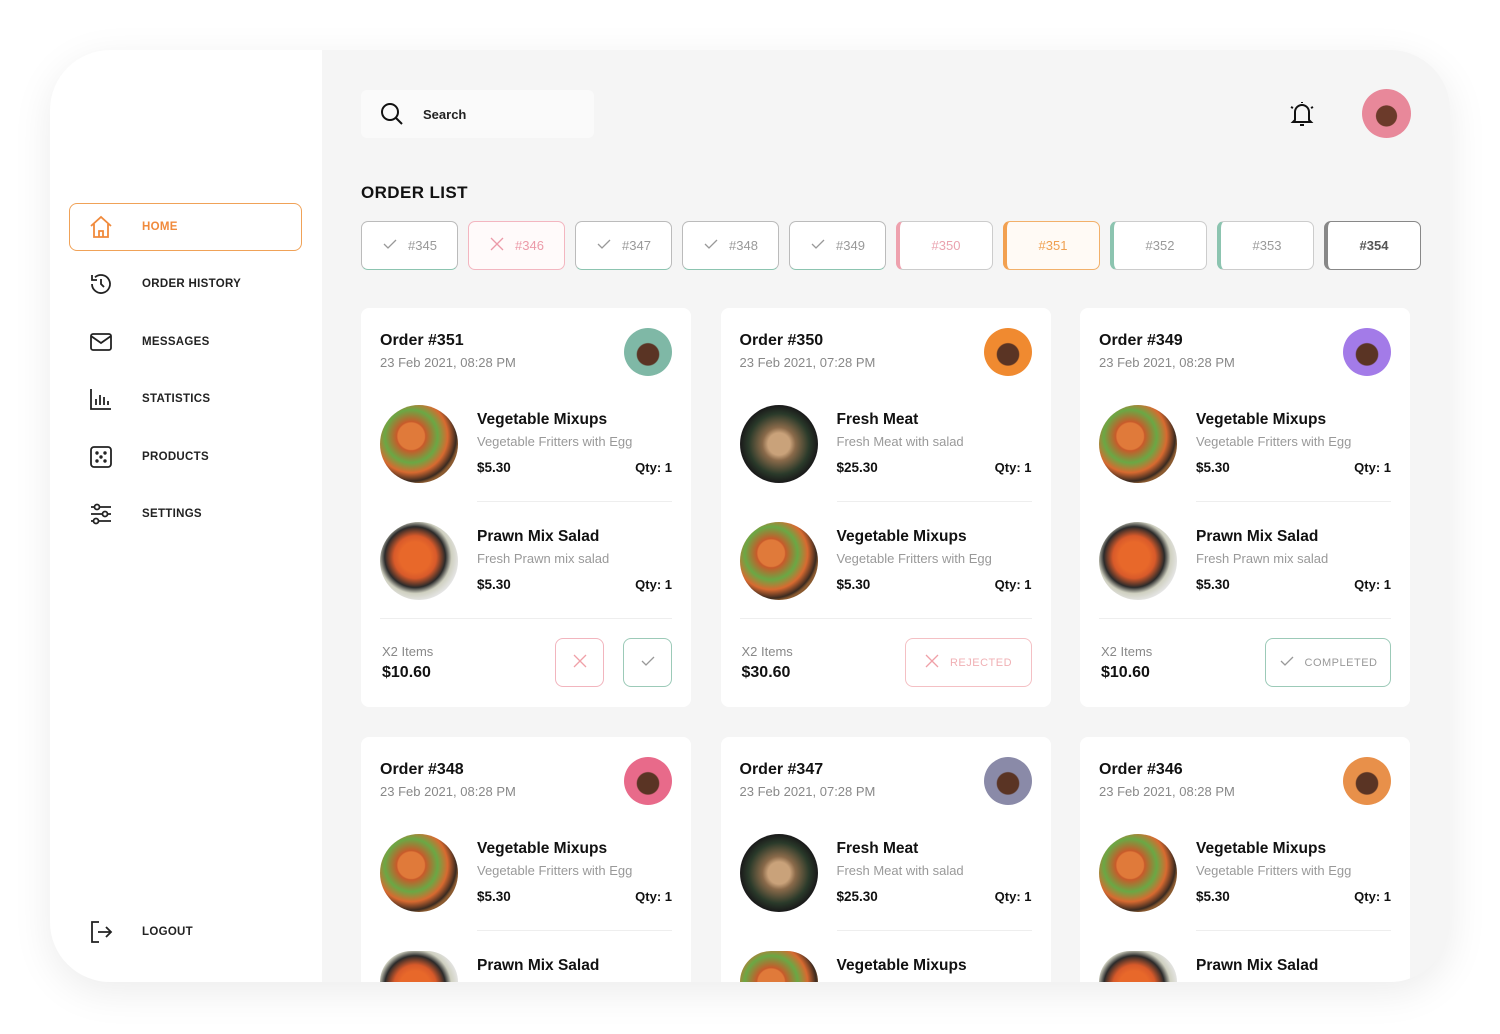  Describe the element at coordinates (101, 227) in the screenshot. I see `home-icon` at that location.